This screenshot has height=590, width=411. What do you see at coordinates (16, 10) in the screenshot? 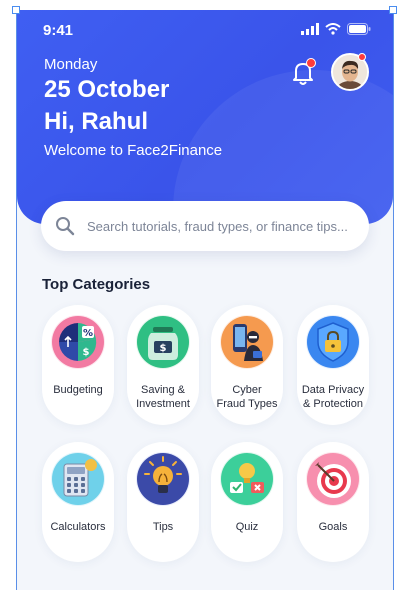
I see `selection-handle-top-left` at bounding box center [16, 10].